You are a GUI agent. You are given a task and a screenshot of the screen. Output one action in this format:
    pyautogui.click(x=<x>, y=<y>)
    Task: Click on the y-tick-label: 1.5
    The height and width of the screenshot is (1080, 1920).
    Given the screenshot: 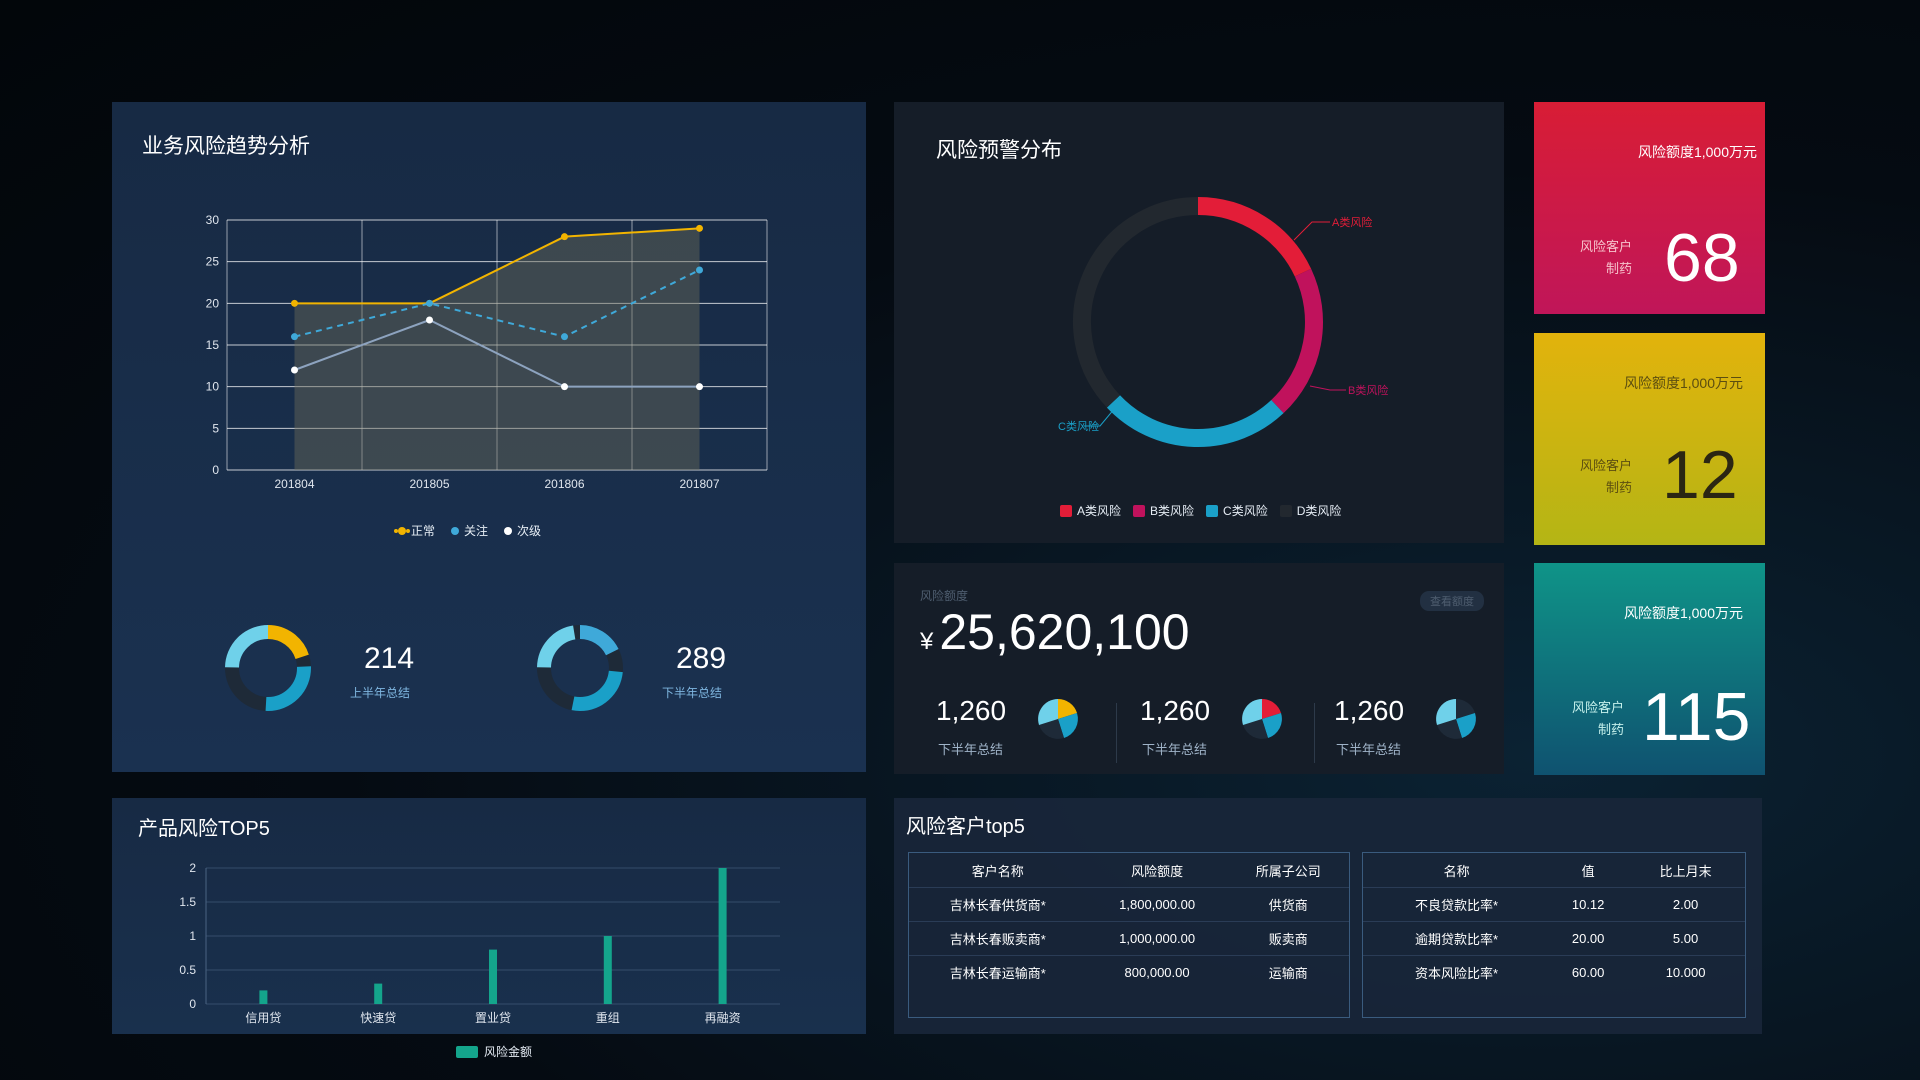 What is the action you would take?
    pyautogui.click(x=187, y=902)
    